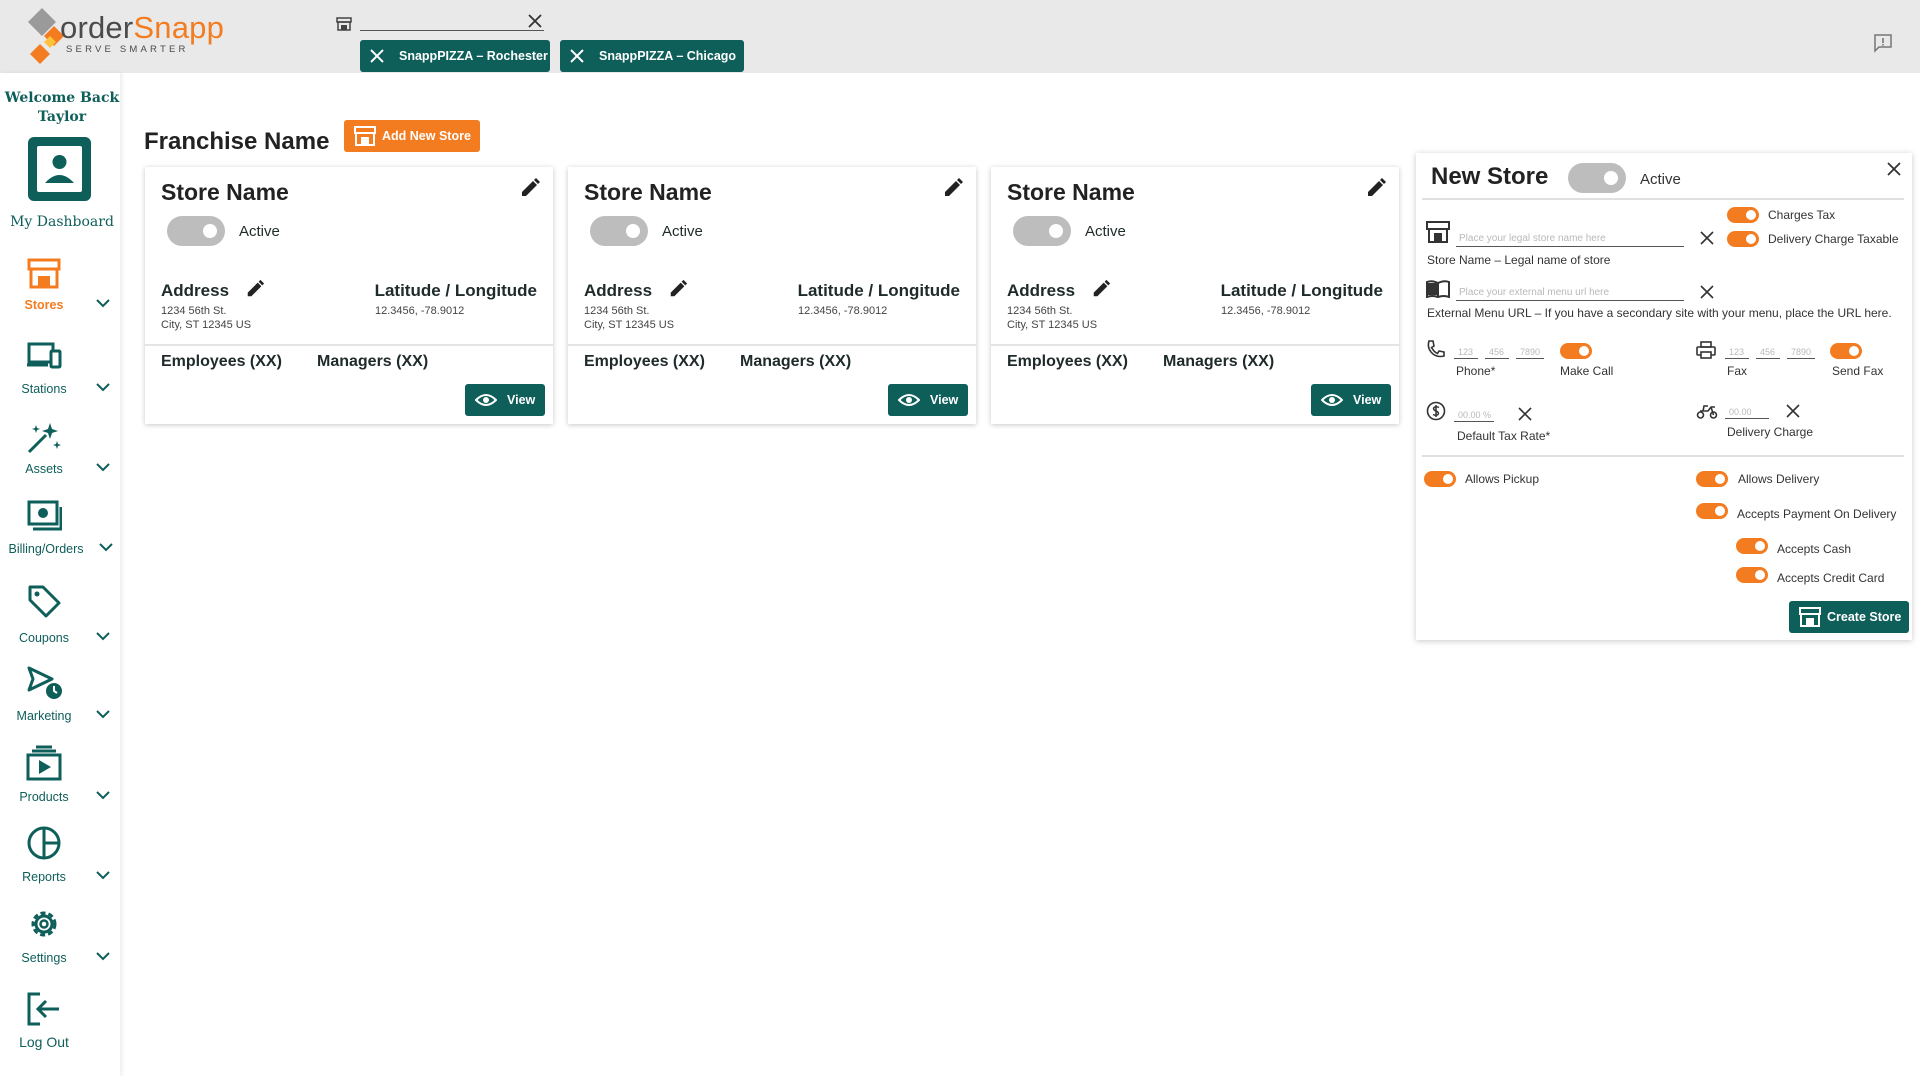 This screenshot has width=1920, height=1076. I want to click on latlong-heading: Latitude / Longitude, so click(878, 290).